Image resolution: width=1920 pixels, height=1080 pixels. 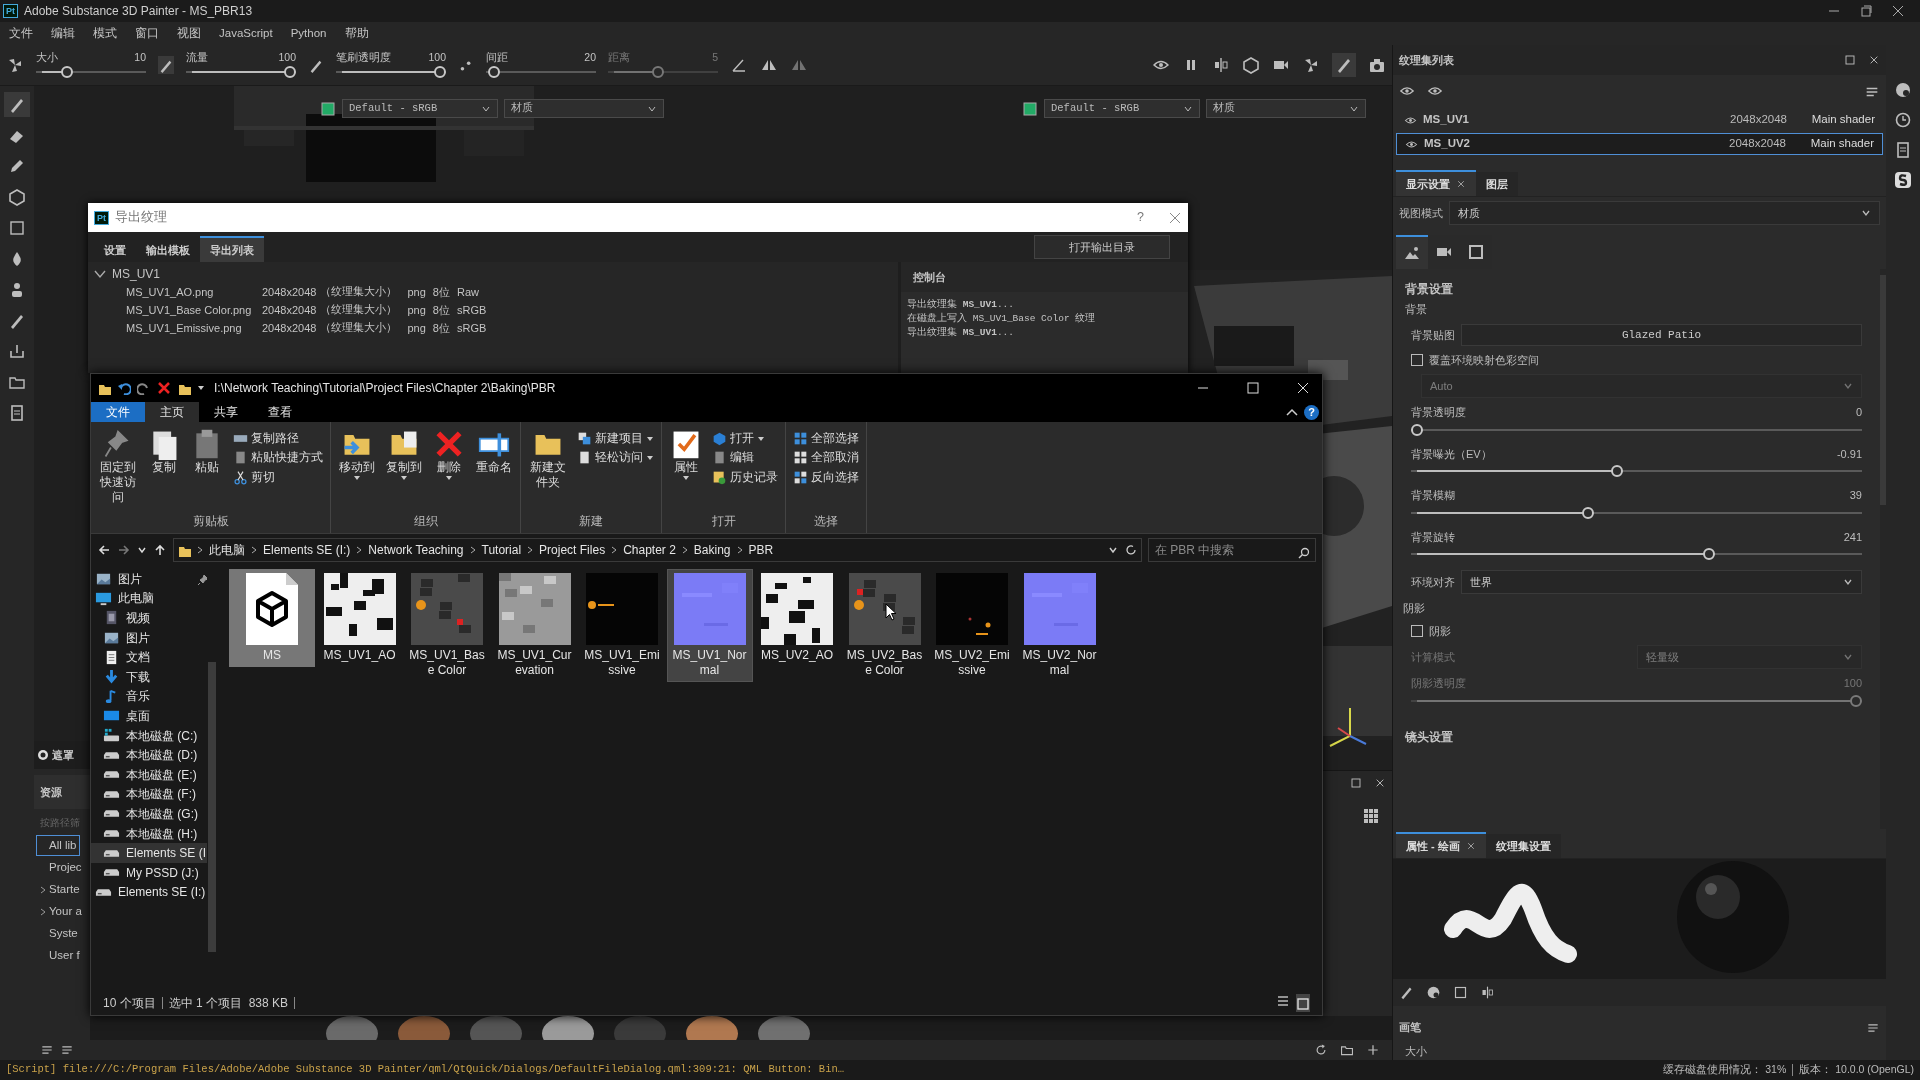 I want to click on ribbon-button: 全部取消, so click(x=826, y=458).